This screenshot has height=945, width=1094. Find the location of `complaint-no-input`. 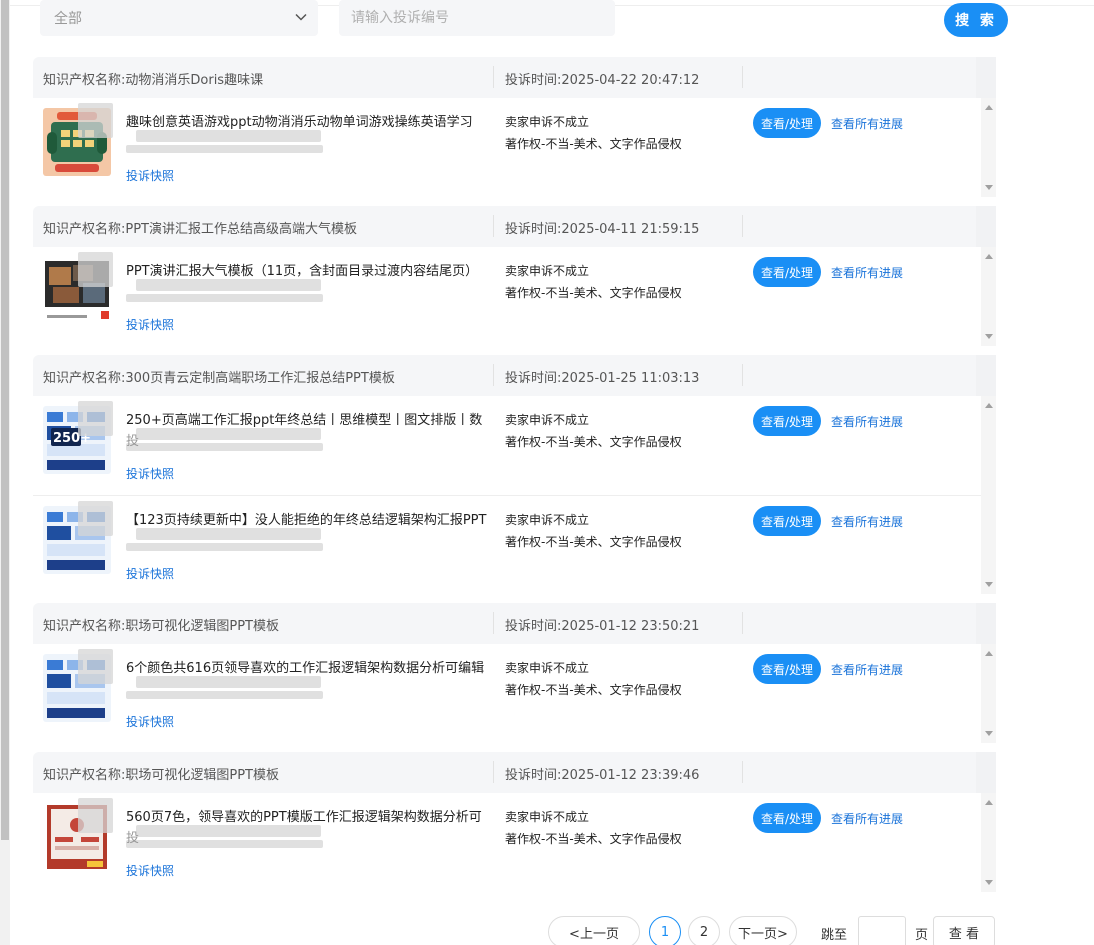

complaint-no-input is located at coordinates (477, 18).